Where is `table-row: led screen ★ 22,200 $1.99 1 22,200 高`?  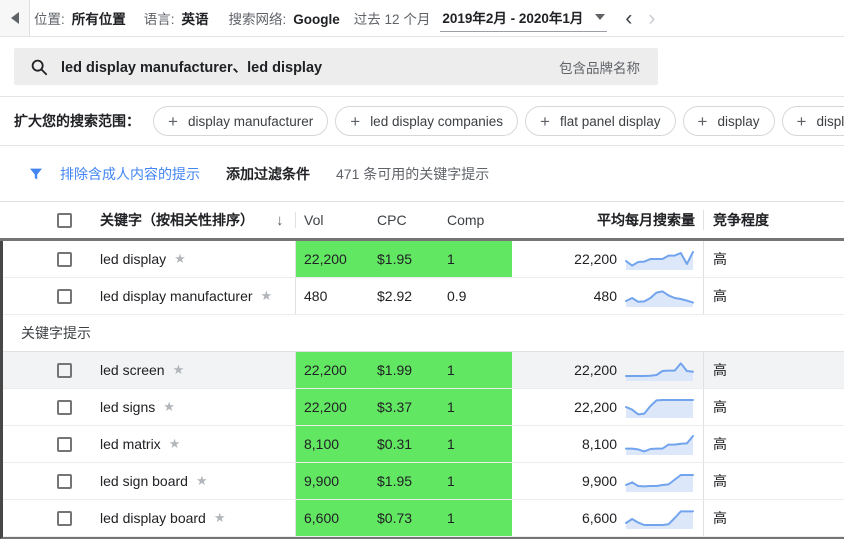 table-row: led screen ★ 22,200 $1.99 1 22,200 高 is located at coordinates (423, 370).